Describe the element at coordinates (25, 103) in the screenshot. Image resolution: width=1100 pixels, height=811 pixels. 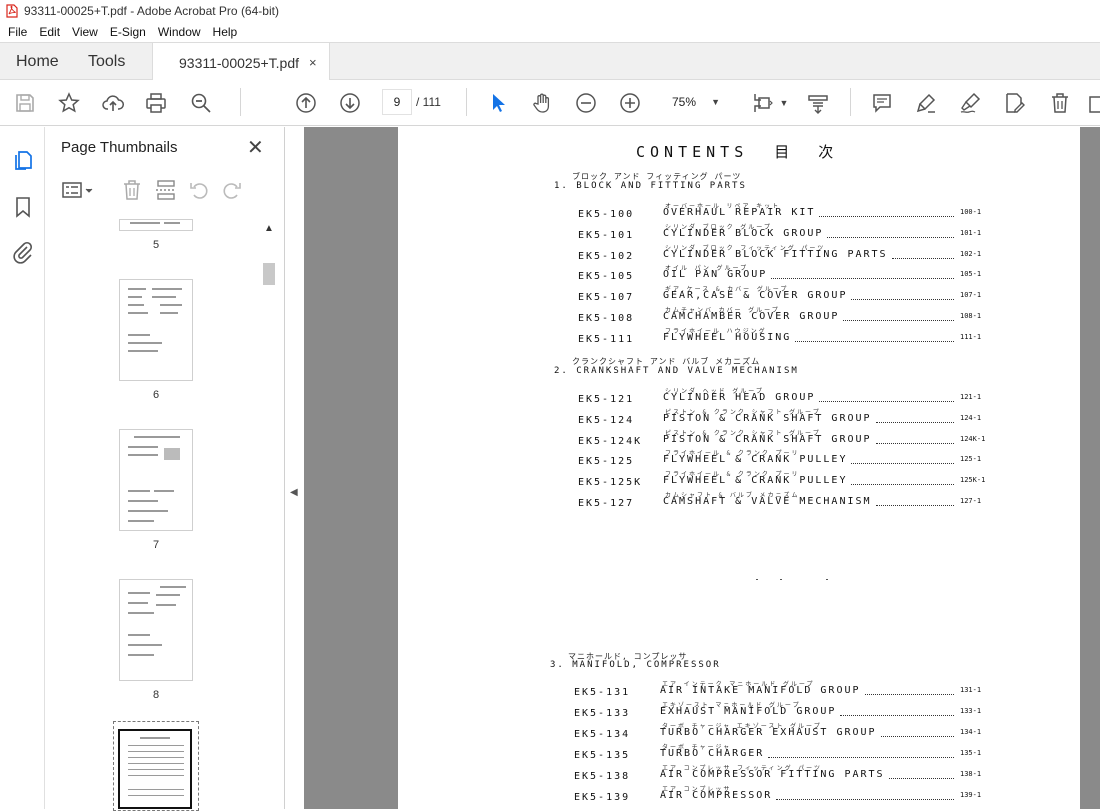
I see `save-icon` at that location.